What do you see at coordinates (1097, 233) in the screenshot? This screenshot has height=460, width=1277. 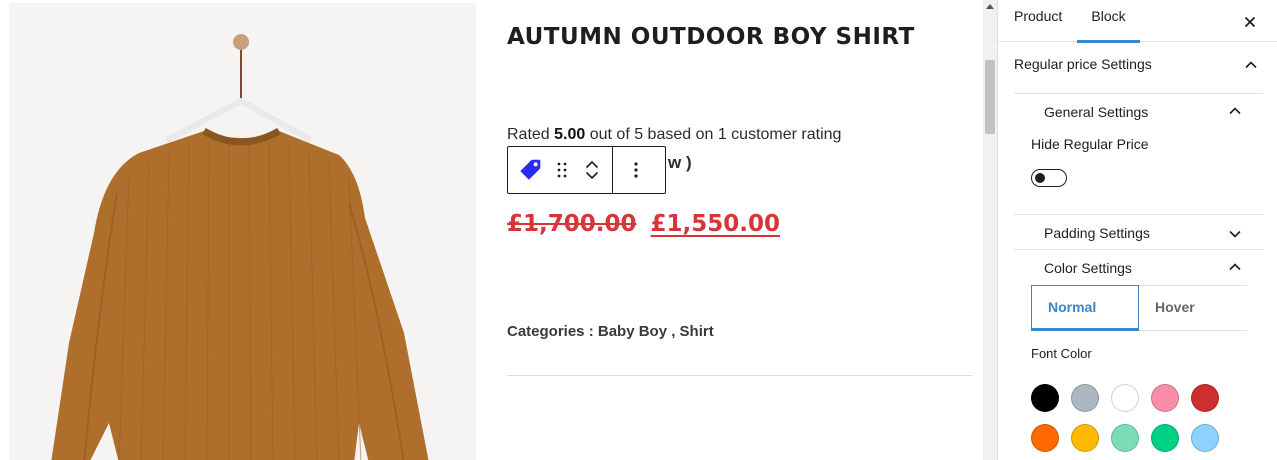 I see `padding-settings-title: Padding Settings` at bounding box center [1097, 233].